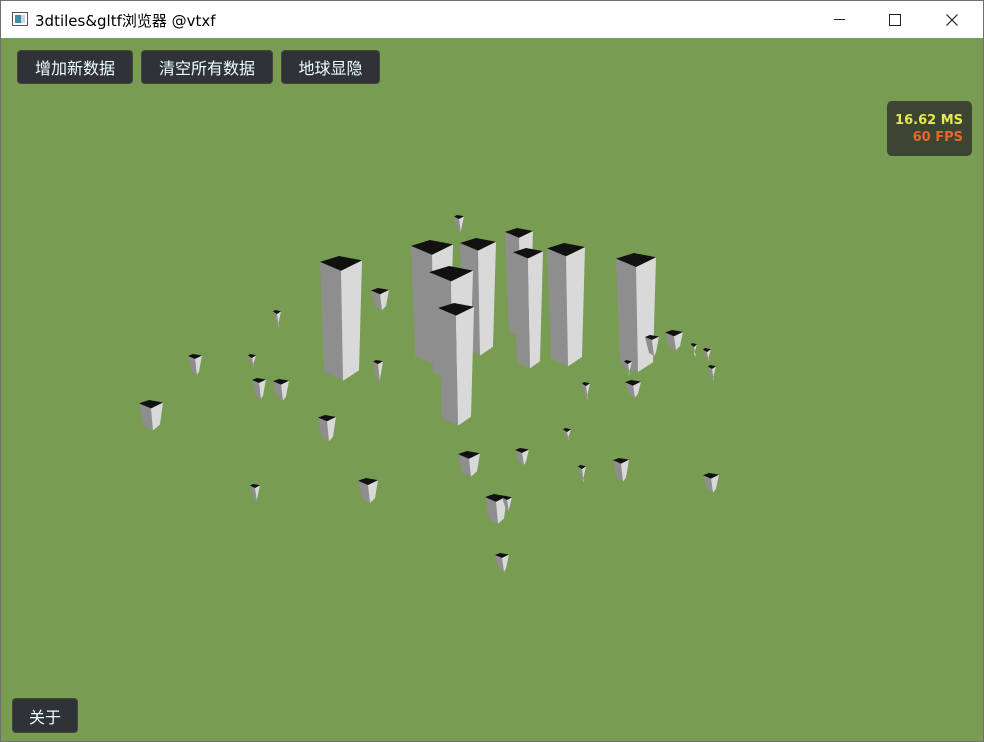  What do you see at coordinates (330, 67) in the screenshot?
I see `toggle-globe-button: 地球显隐` at bounding box center [330, 67].